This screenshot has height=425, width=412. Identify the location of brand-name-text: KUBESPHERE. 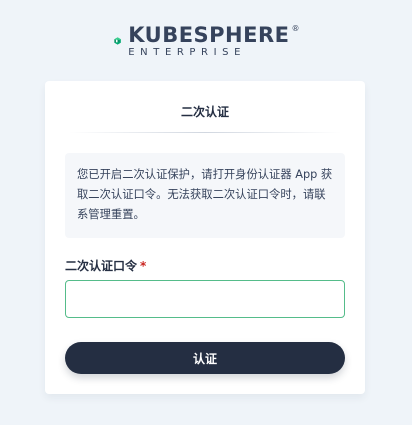
(209, 34).